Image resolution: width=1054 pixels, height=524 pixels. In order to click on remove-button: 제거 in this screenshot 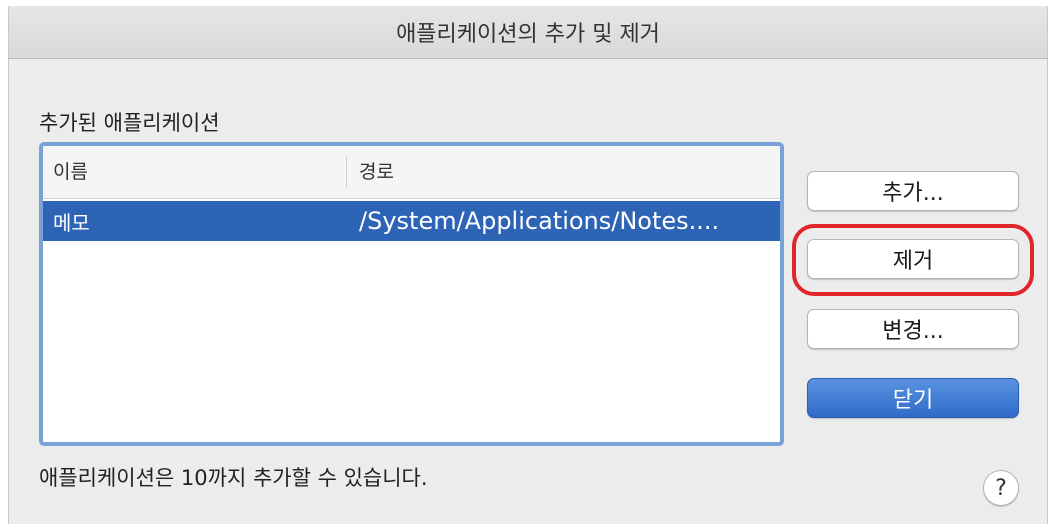, I will do `click(913, 259)`.